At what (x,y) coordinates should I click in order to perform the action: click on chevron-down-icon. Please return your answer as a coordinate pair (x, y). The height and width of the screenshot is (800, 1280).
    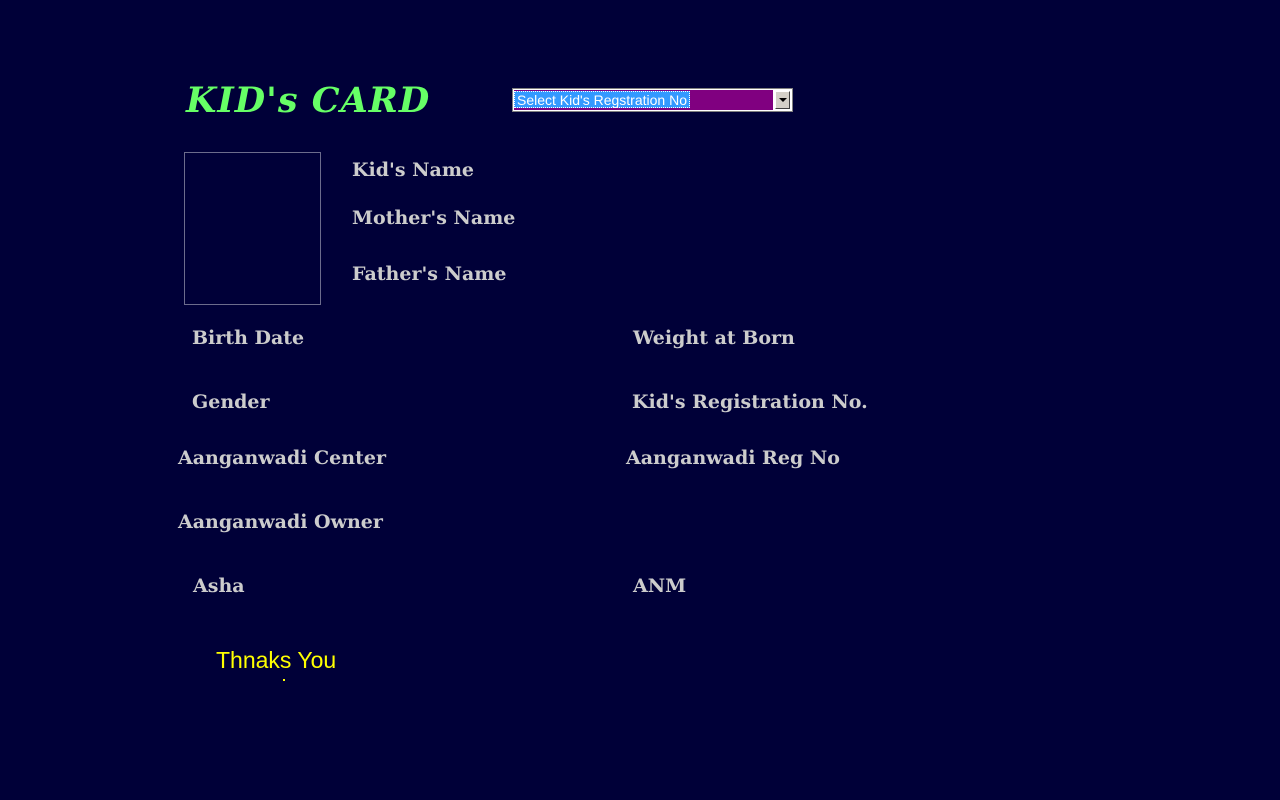
    Looking at the image, I should click on (782, 100).